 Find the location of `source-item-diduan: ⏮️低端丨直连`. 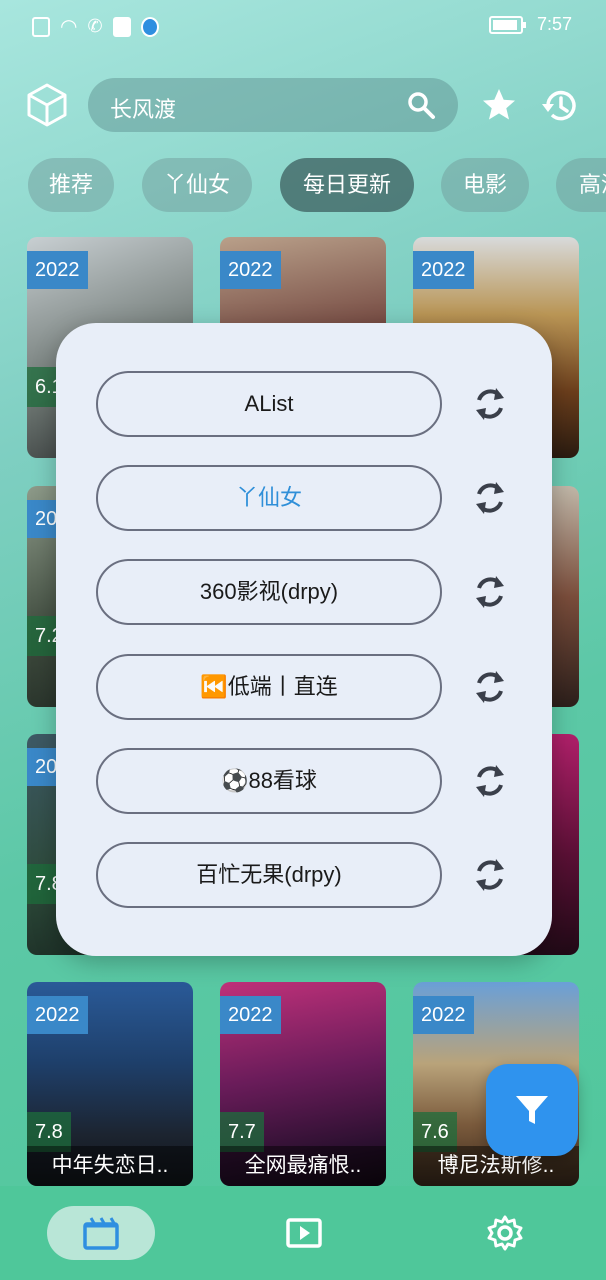

source-item-diduan: ⏮️低端丨直连 is located at coordinates (269, 687).